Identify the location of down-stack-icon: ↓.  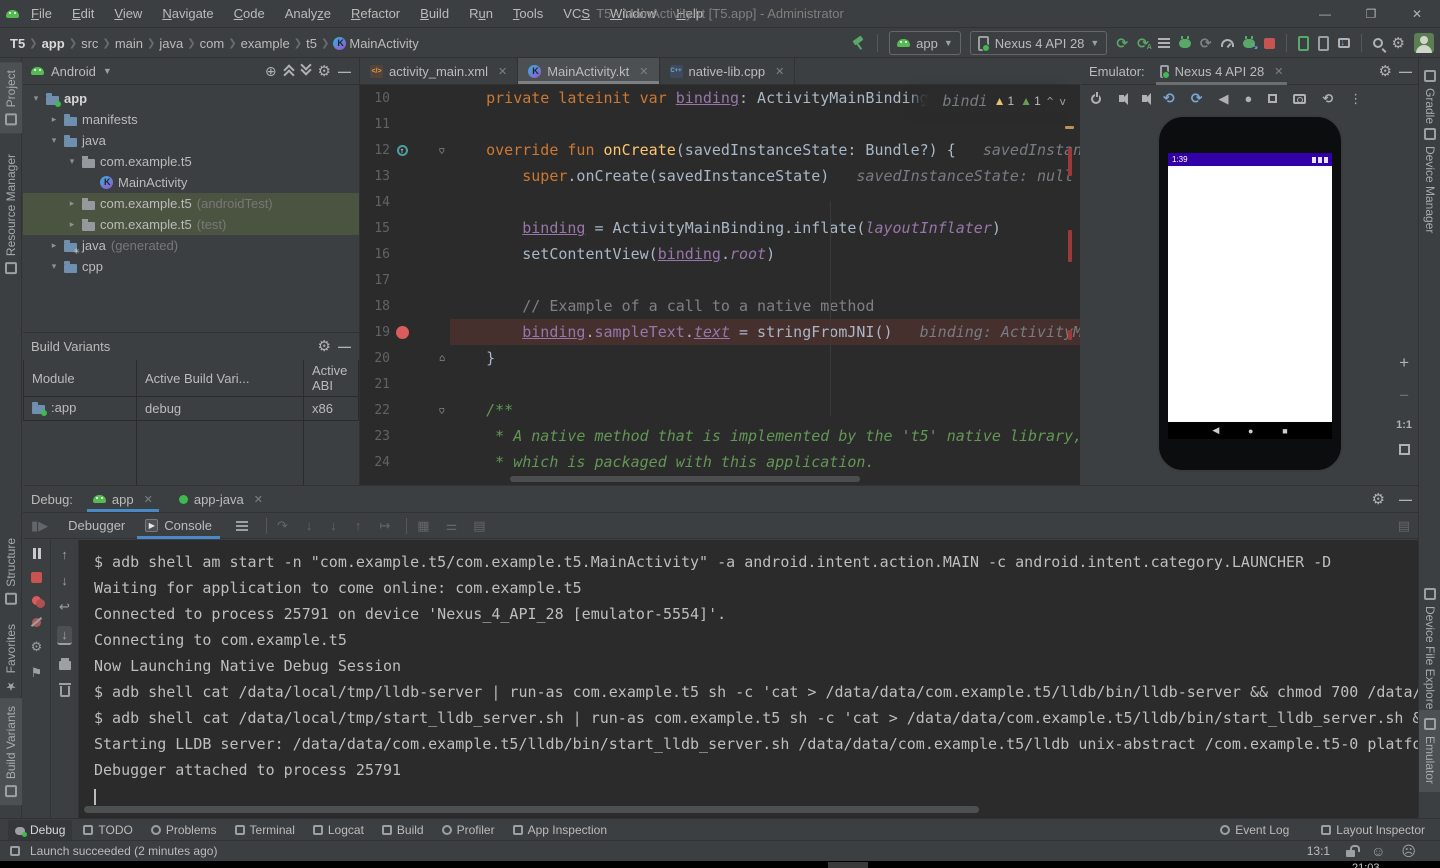
(64, 580).